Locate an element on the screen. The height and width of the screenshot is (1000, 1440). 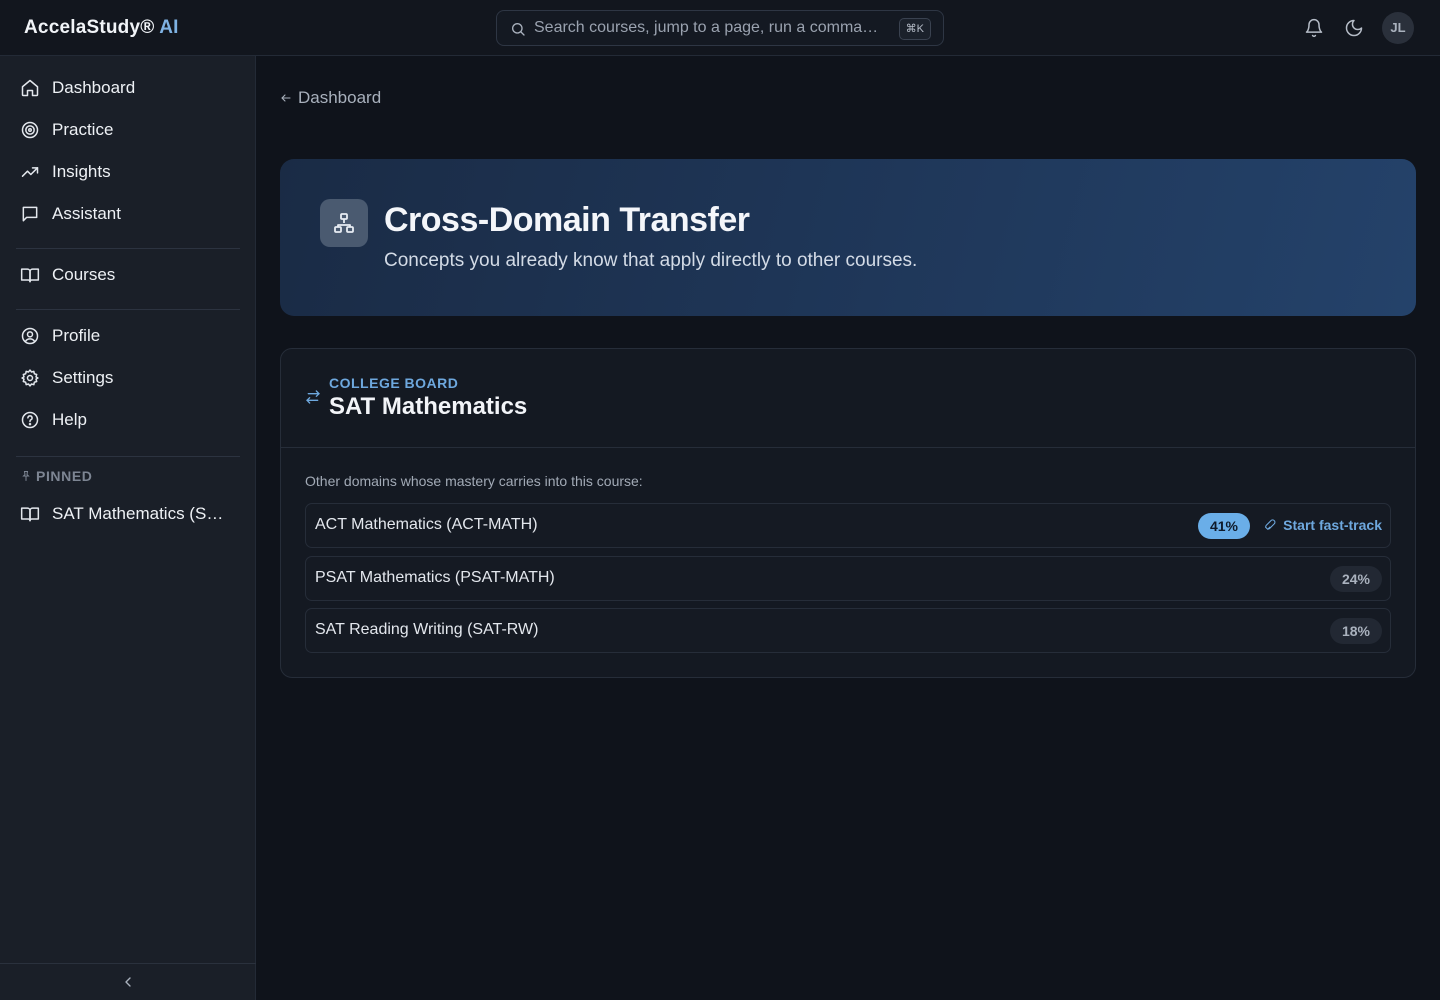
moon-icon is located at coordinates (1354, 28).